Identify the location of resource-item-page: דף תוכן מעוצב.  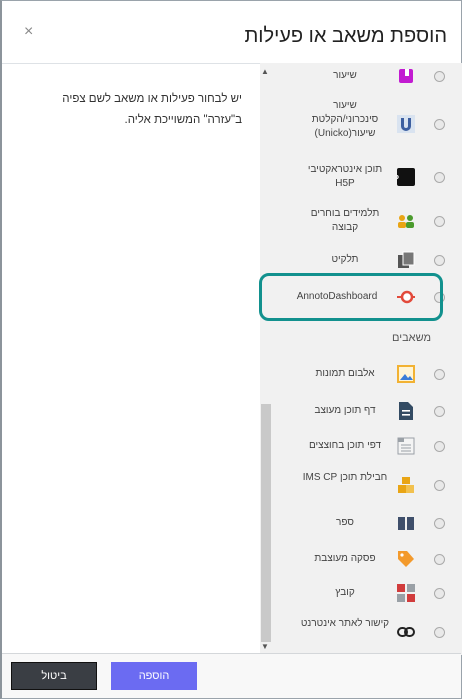
(367, 411).